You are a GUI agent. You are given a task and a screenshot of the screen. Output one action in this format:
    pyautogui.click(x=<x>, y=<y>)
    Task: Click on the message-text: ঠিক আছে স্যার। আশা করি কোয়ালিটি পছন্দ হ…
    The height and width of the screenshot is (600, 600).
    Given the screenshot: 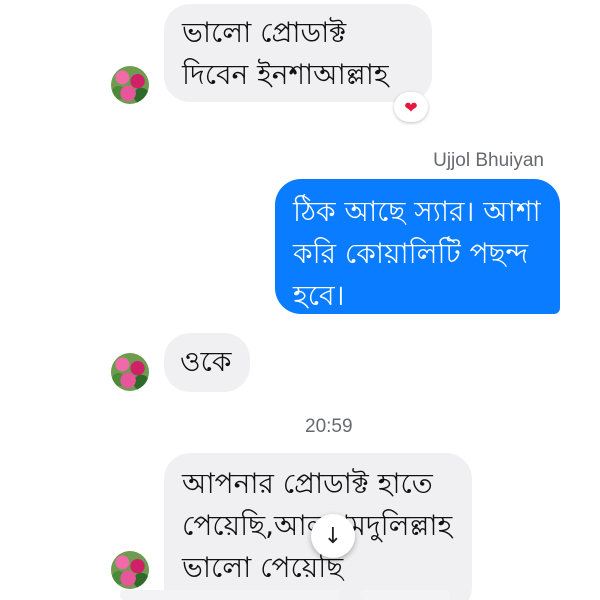 What is the action you would take?
    pyautogui.click(x=417, y=253)
    